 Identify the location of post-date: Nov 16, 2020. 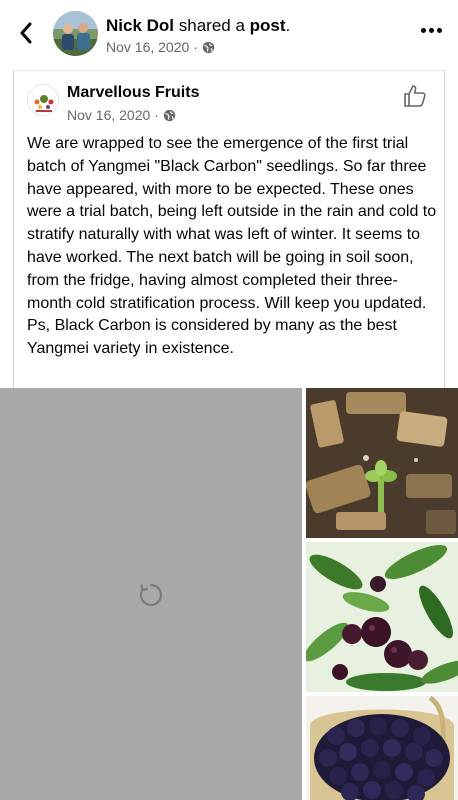
(108, 115).